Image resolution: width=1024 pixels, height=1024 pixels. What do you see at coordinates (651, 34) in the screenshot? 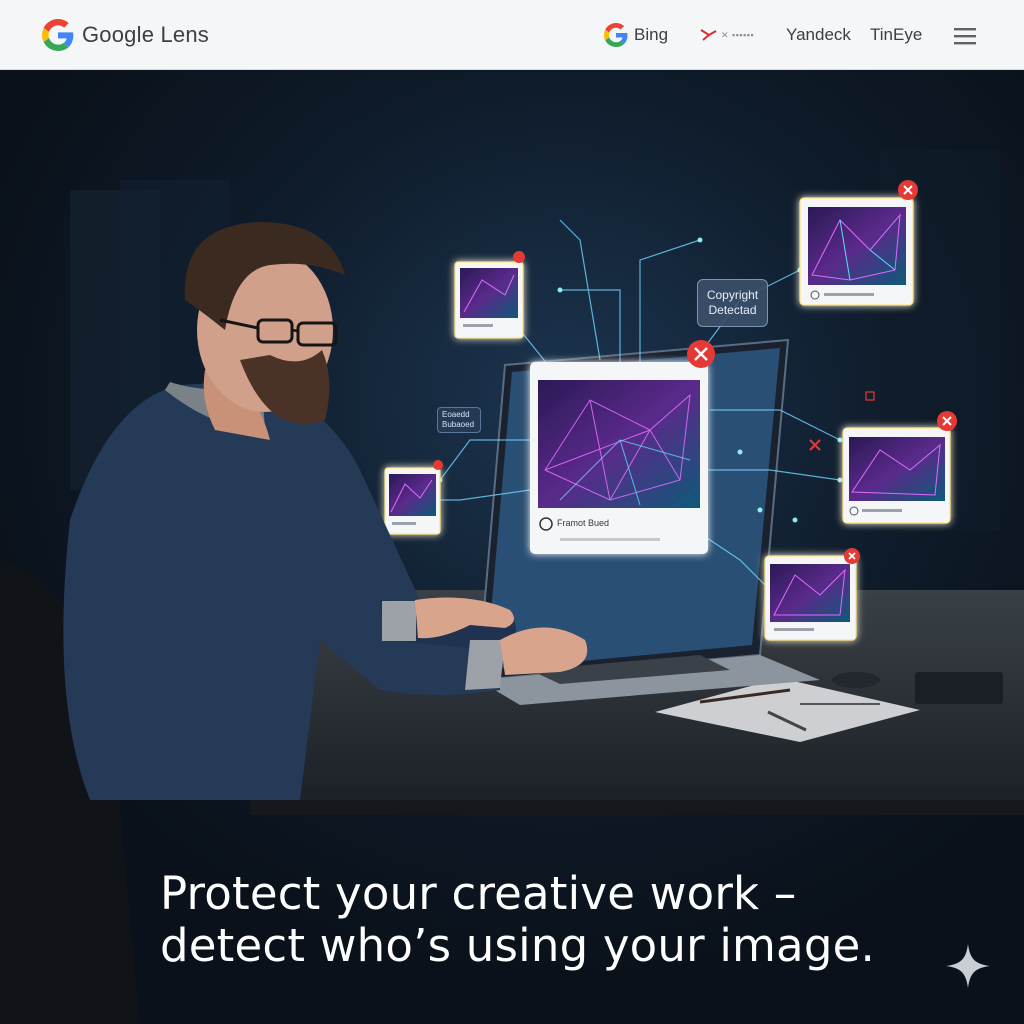
I see `nav-bing-label: Bing` at bounding box center [651, 34].